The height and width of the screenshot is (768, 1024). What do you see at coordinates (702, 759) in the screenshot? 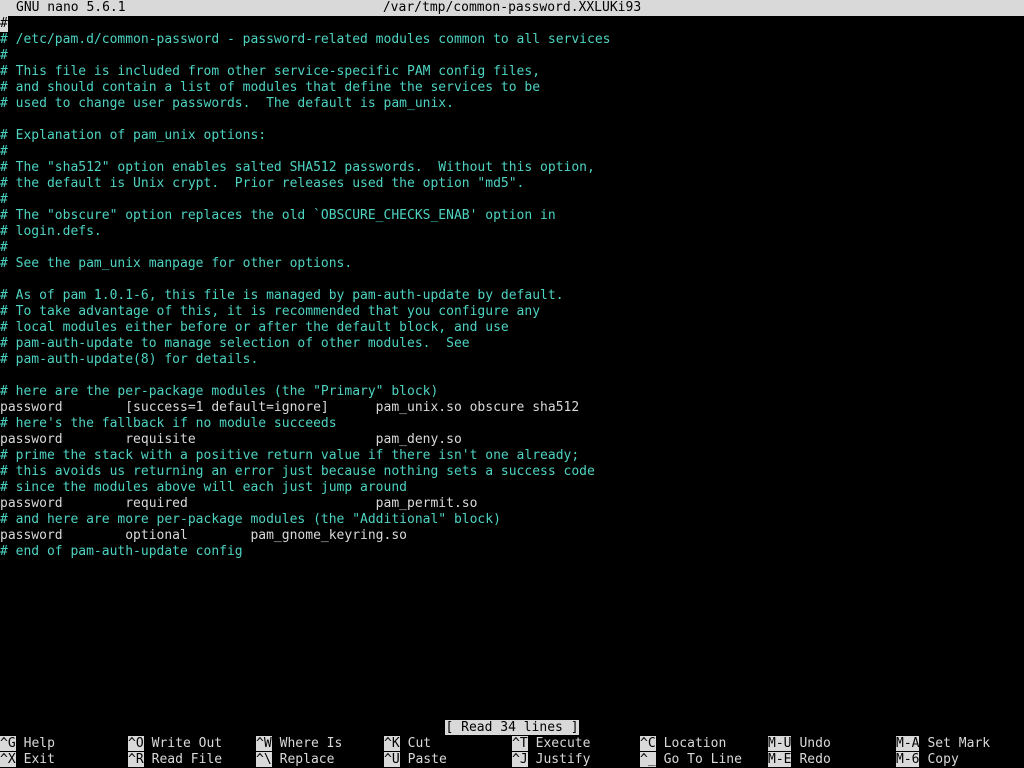
I see `shortcut-label: Go To Line` at bounding box center [702, 759].